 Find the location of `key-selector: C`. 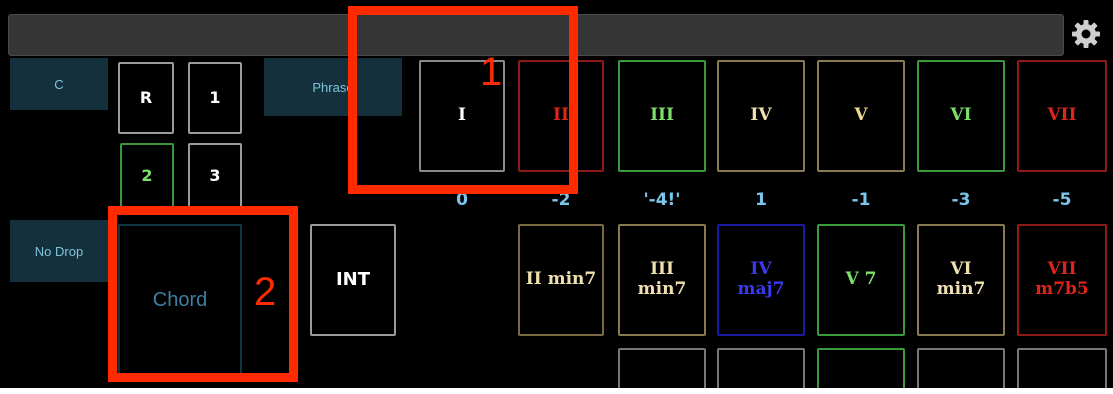

key-selector: C is located at coordinates (59, 84).